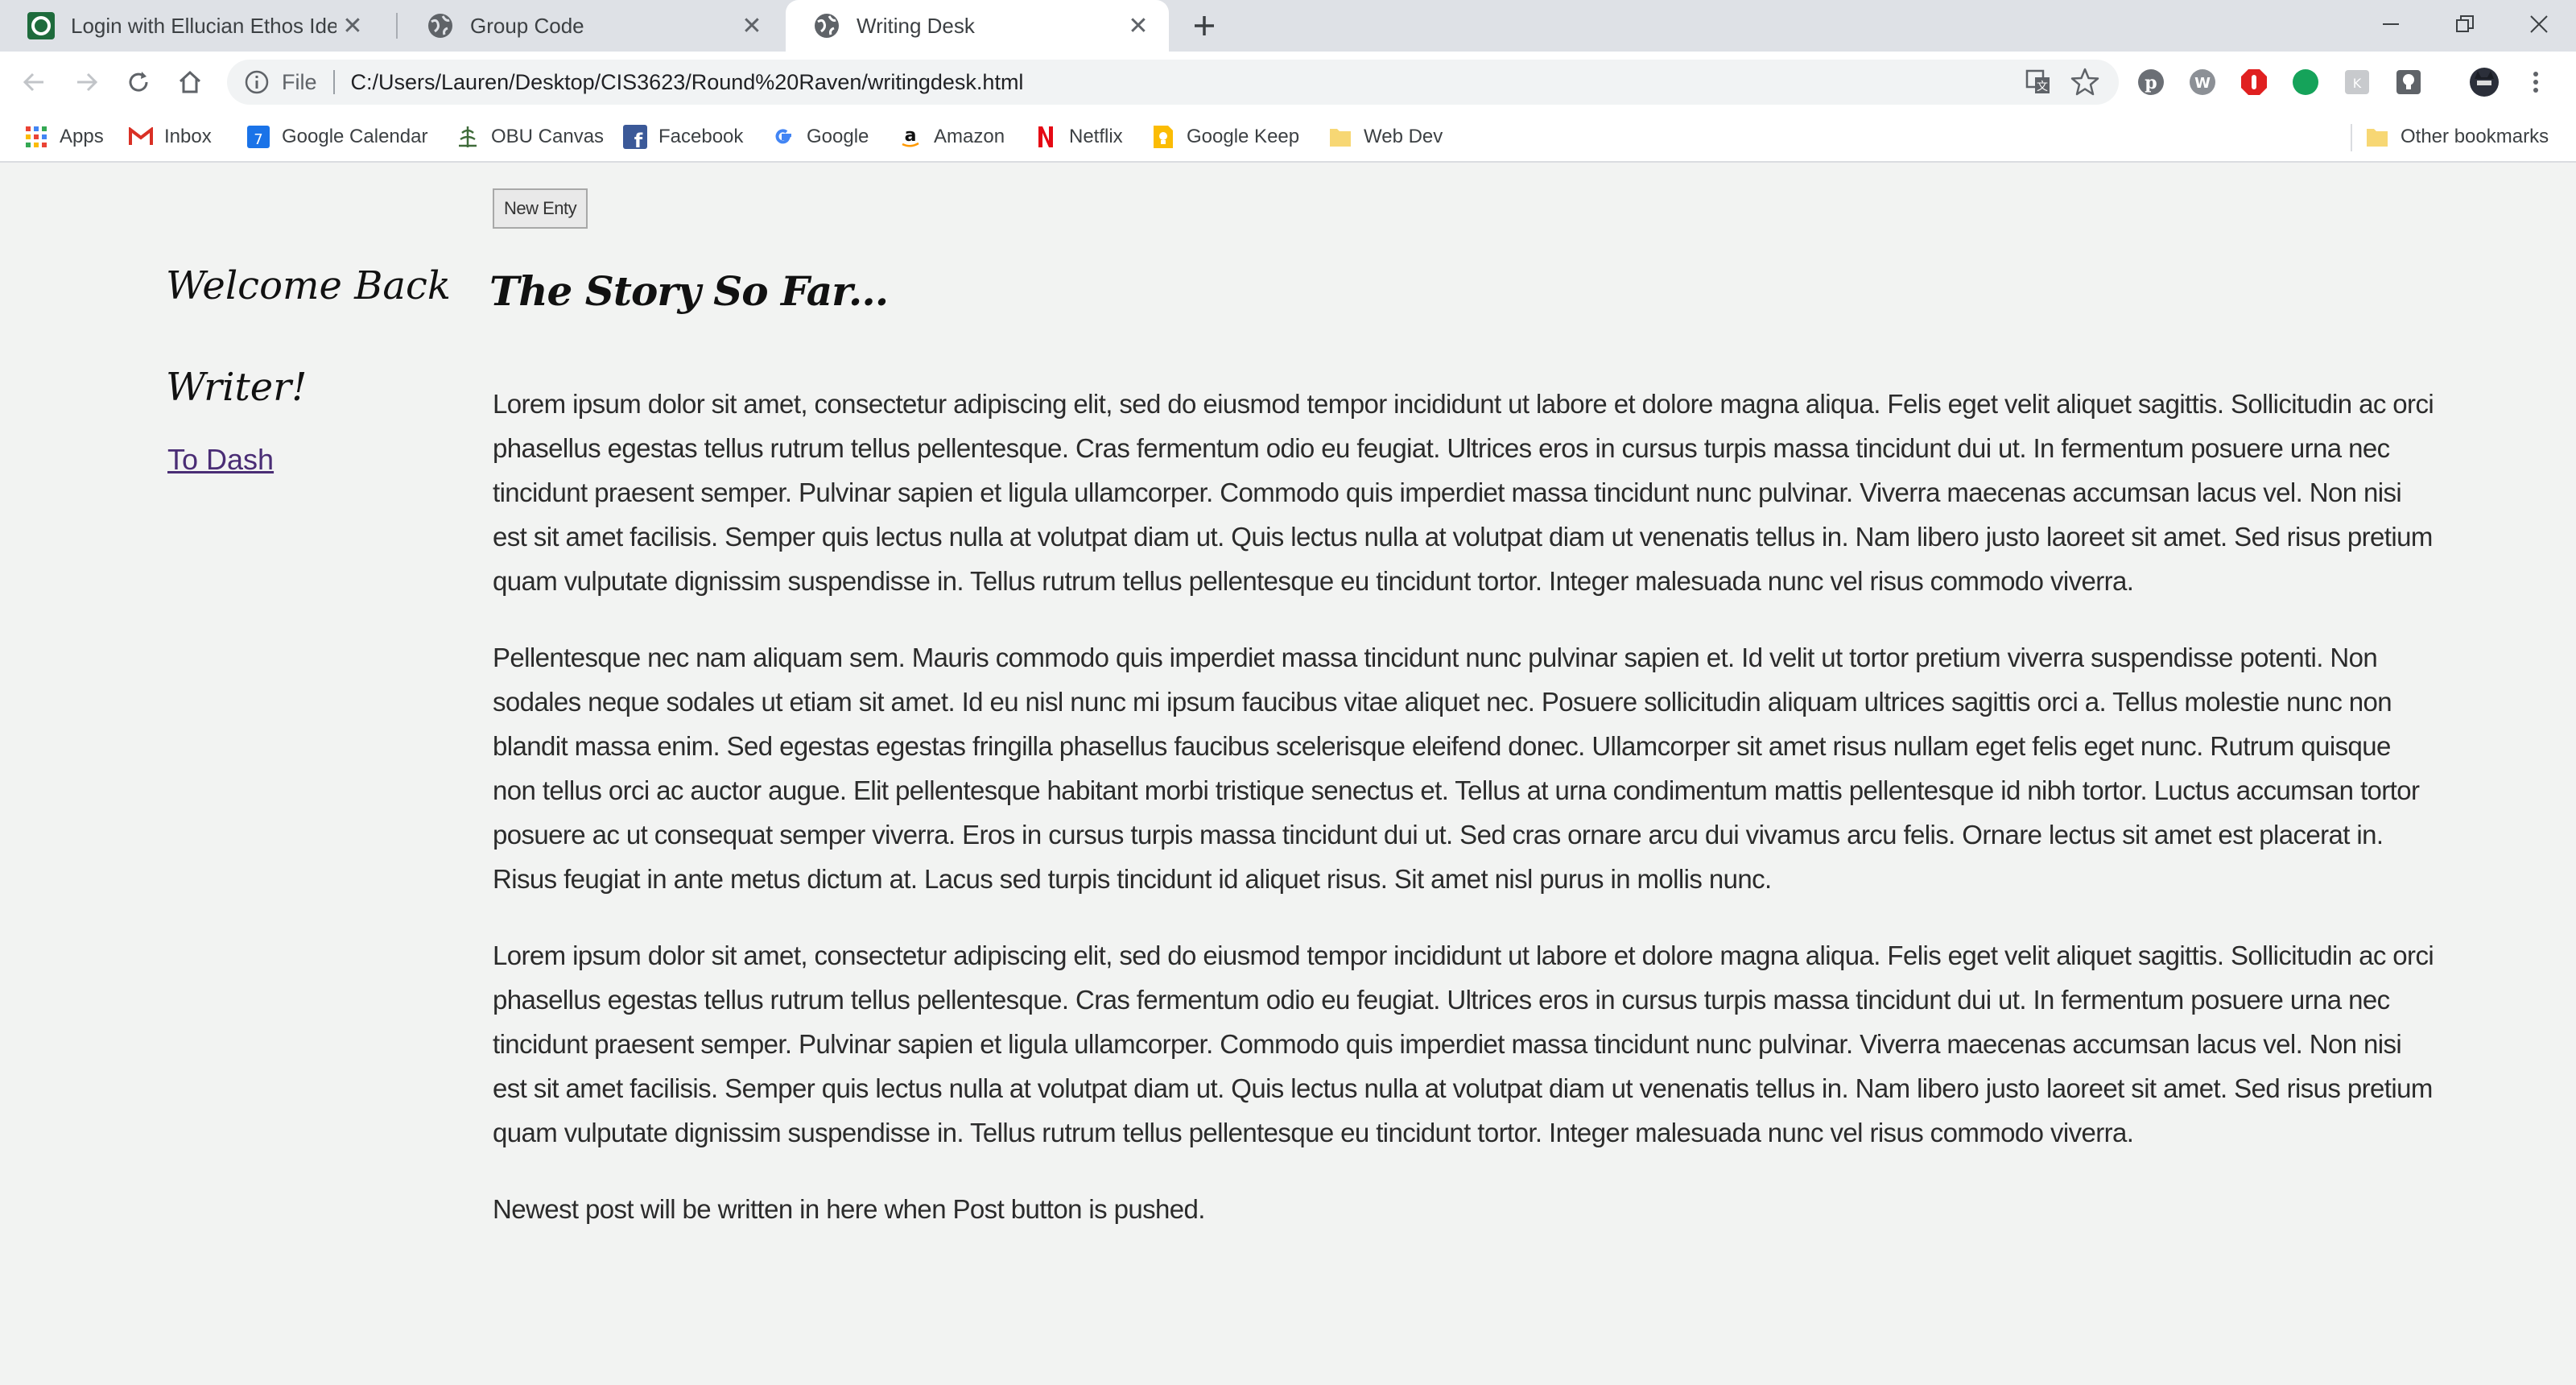 The image size is (2576, 1385). I want to click on tab-title: Group Code, so click(527, 25).